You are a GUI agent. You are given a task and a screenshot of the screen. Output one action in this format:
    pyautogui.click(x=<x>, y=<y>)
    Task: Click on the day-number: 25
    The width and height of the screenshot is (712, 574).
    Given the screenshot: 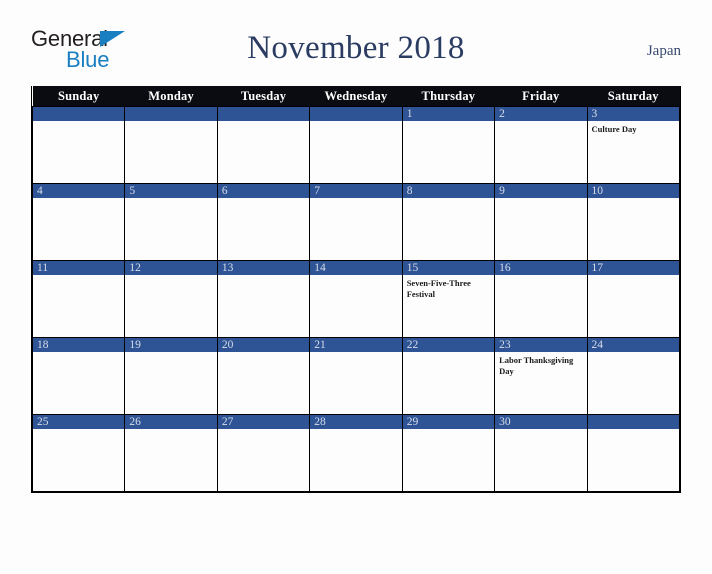 What is the action you would take?
    pyautogui.click(x=79, y=422)
    